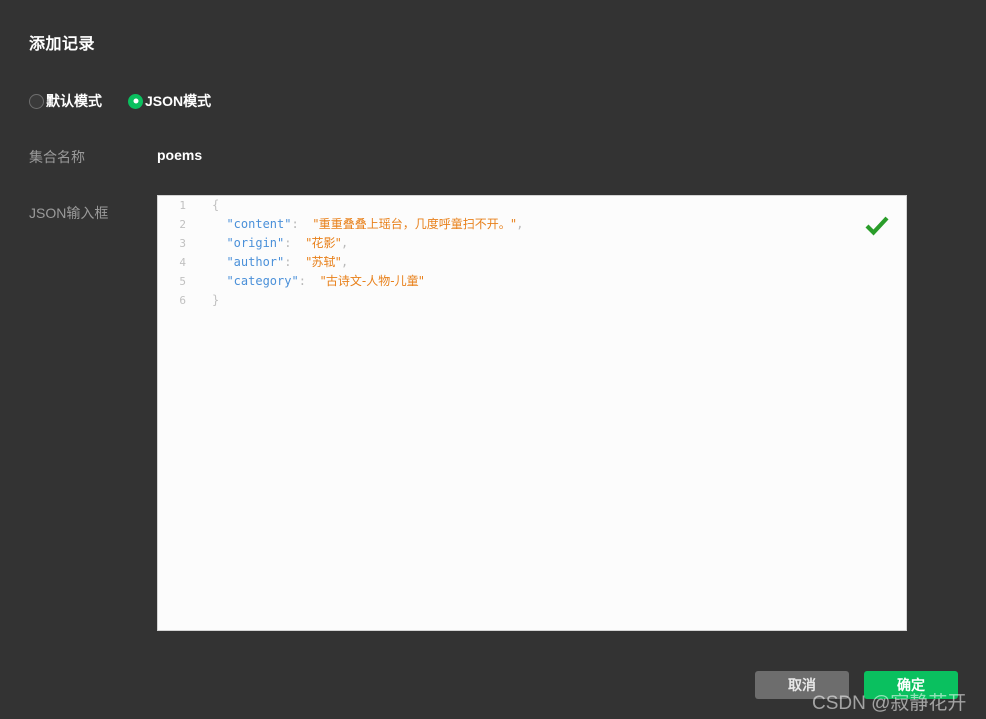 This screenshot has height=719, width=986. What do you see at coordinates (415, 224) in the screenshot?
I see `json-string-token: "重重叠叠上瑶台，几度呼童扫不开。"` at bounding box center [415, 224].